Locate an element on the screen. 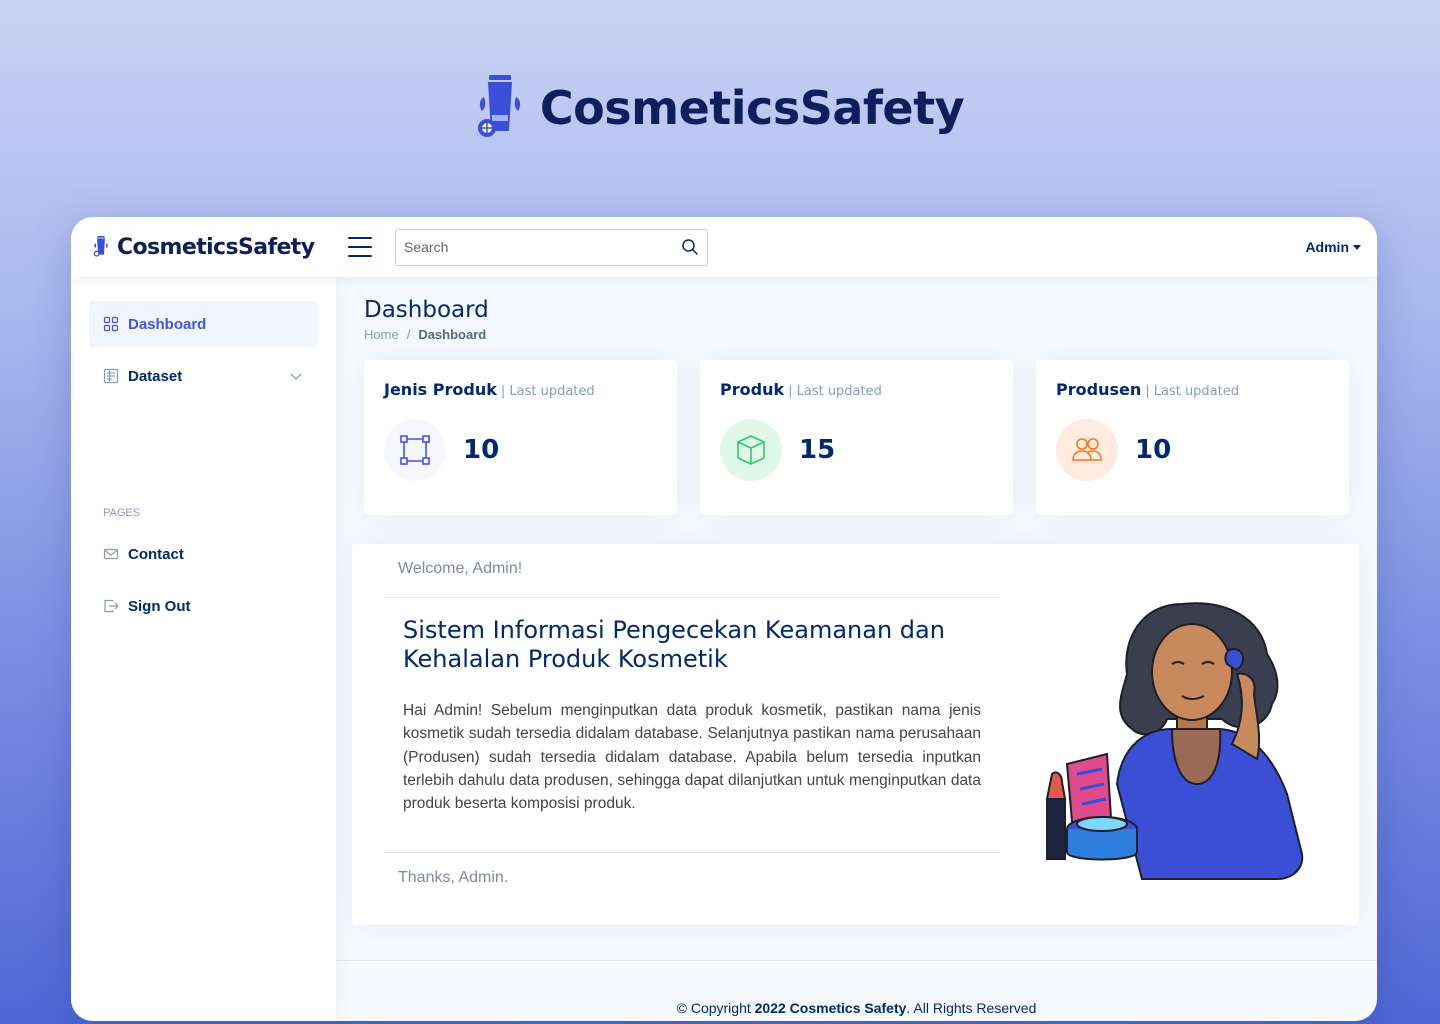 The image size is (1440, 1024). breadcrumb-current: Dashboard is located at coordinates (452, 334).